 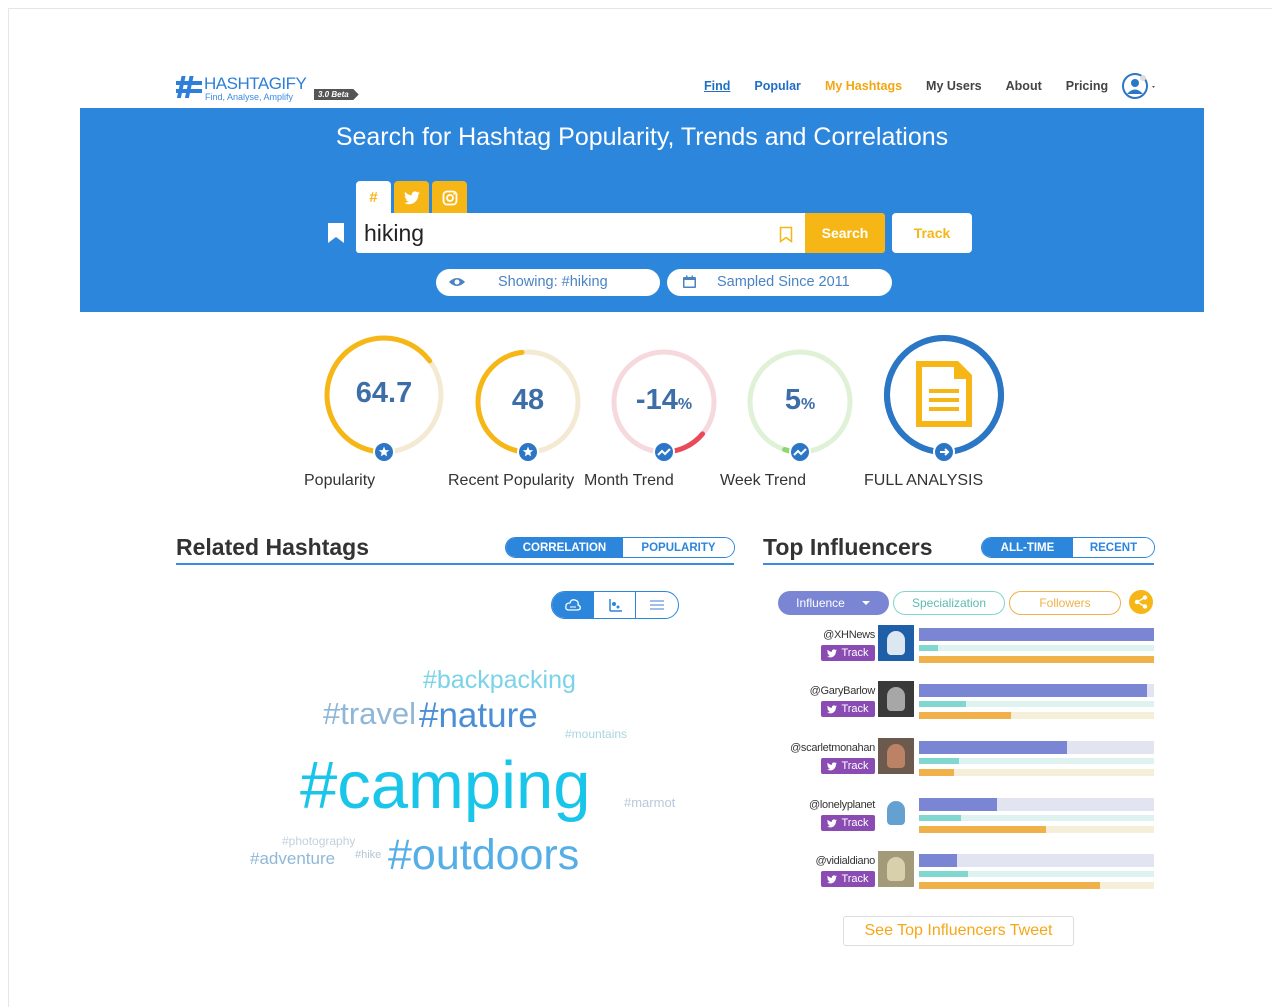 What do you see at coordinates (1141, 86) in the screenshot?
I see `user-circle-icon` at bounding box center [1141, 86].